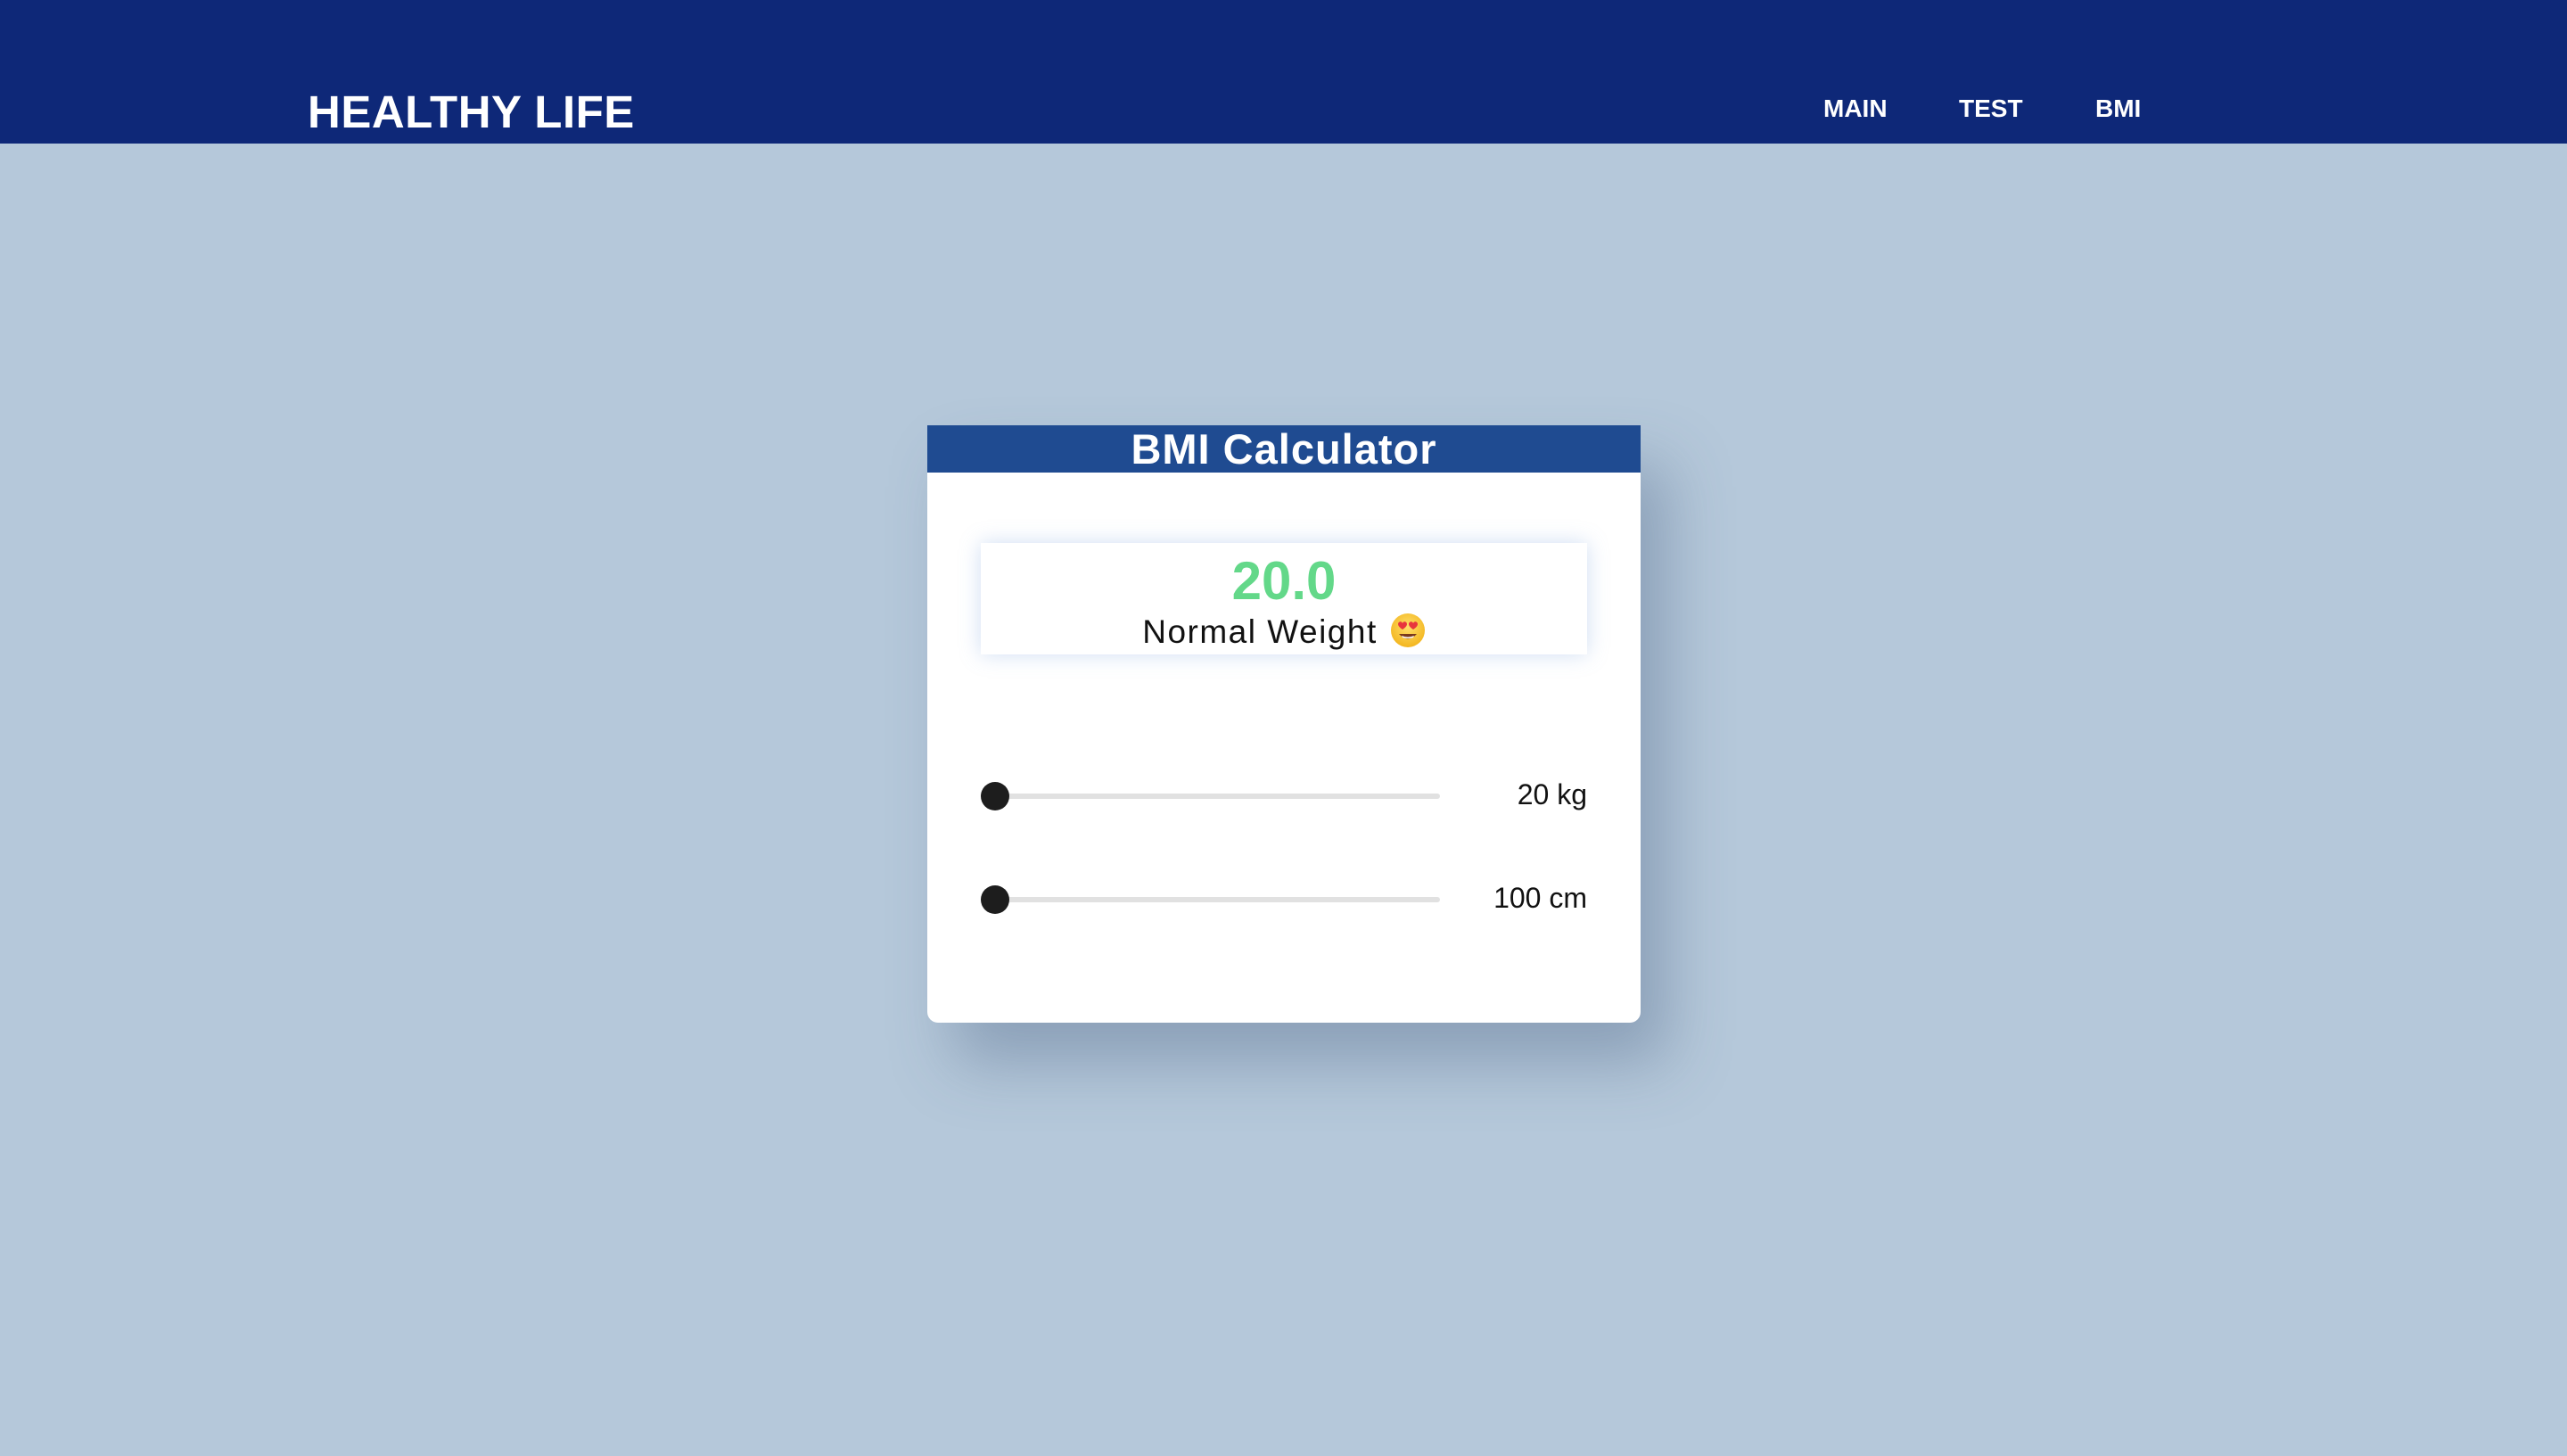 This screenshot has width=2567, height=1456. What do you see at coordinates (995, 796) in the screenshot?
I see `weight-slider-thumb` at bounding box center [995, 796].